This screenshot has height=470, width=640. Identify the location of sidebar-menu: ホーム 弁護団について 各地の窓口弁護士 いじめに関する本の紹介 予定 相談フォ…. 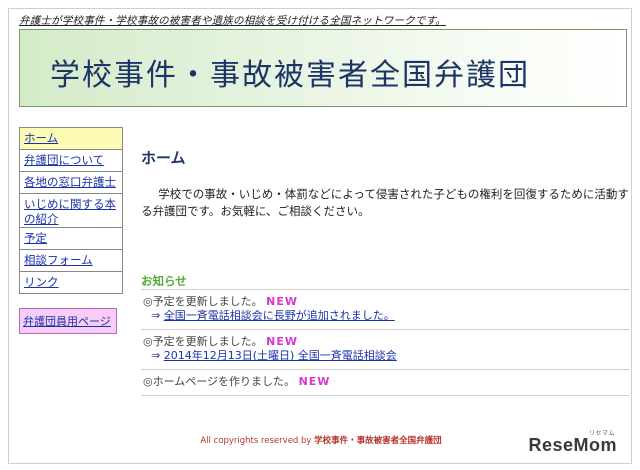
(71, 210).